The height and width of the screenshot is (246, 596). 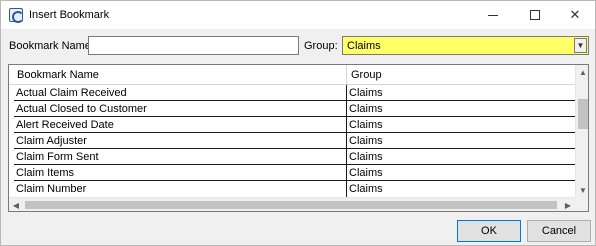 What do you see at coordinates (16, 15) in the screenshot?
I see `bookmark-app-icon` at bounding box center [16, 15].